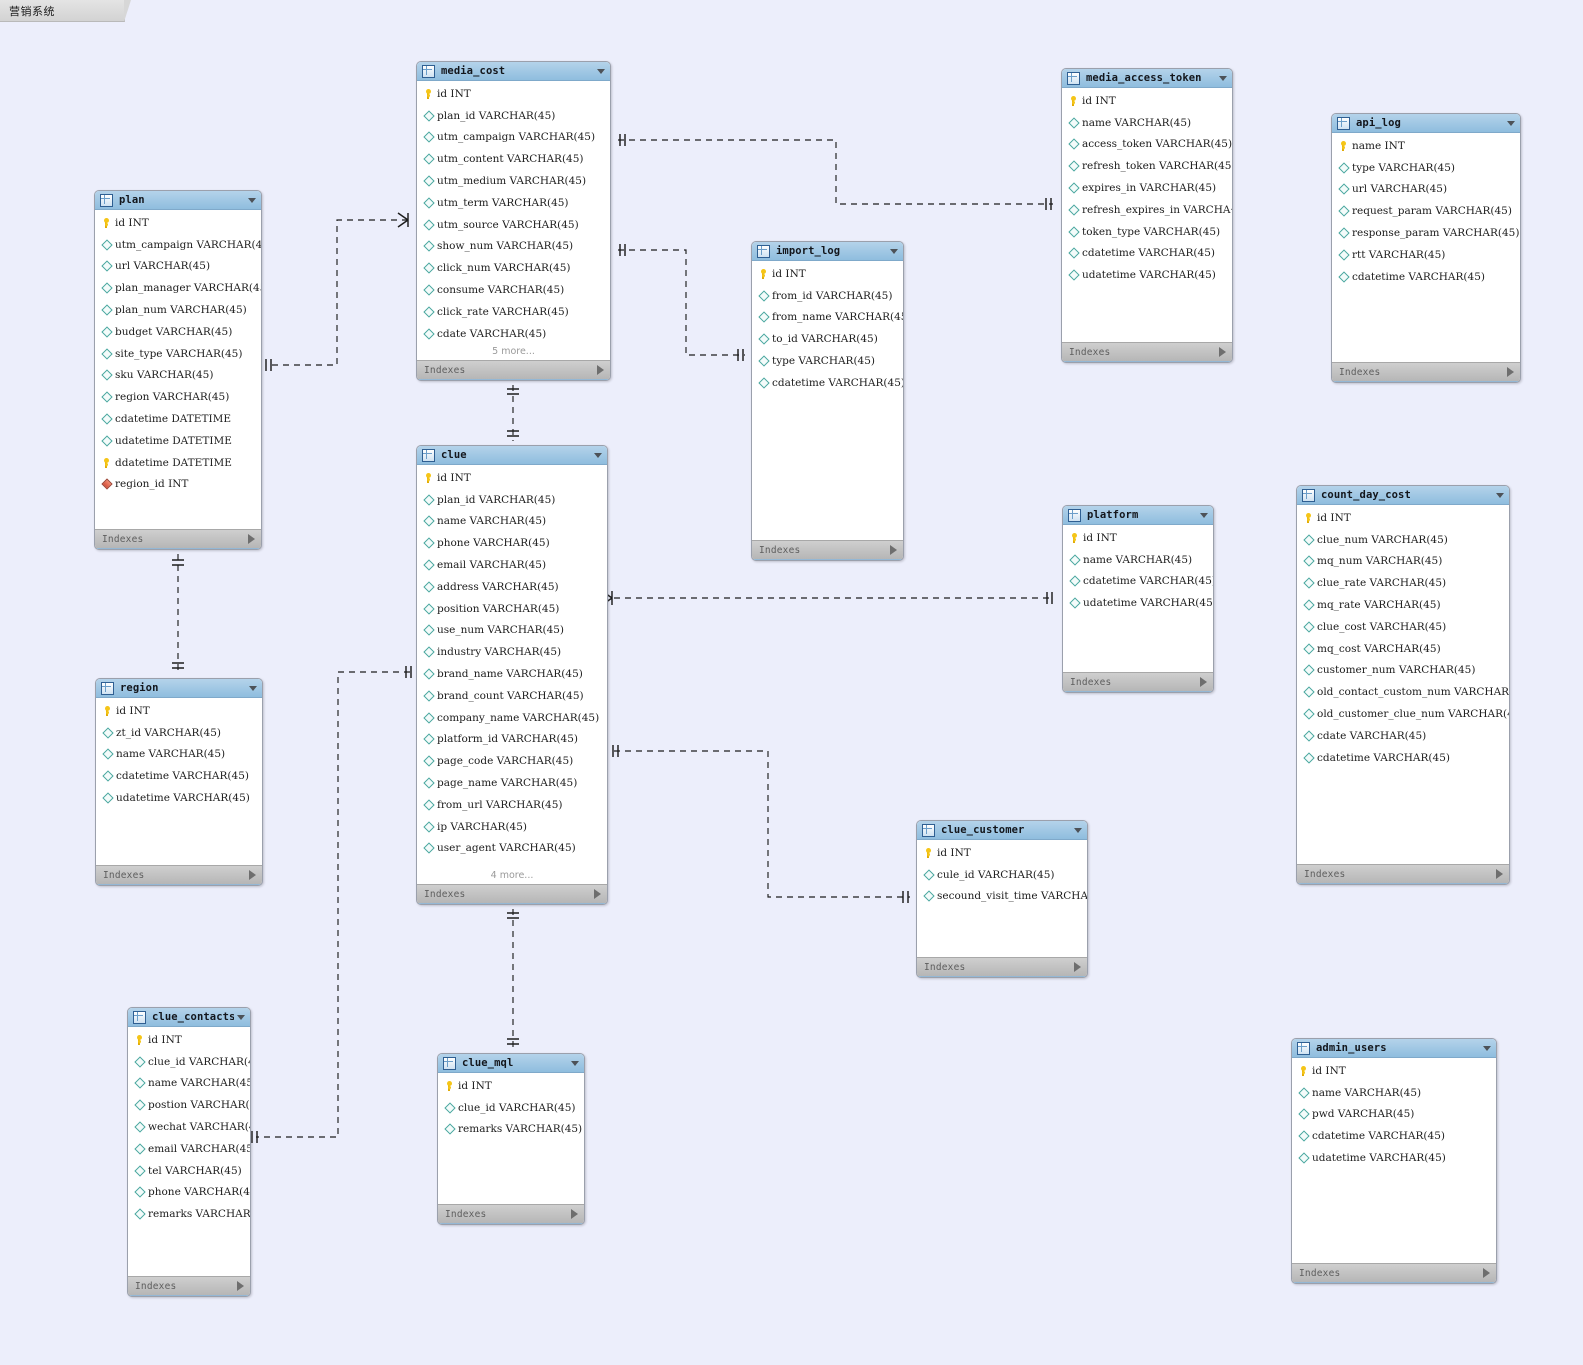 This screenshot has height=1365, width=1583. Describe the element at coordinates (827, 296) in the screenshot. I see `column-row: from_id VARCHAR(45)` at that location.